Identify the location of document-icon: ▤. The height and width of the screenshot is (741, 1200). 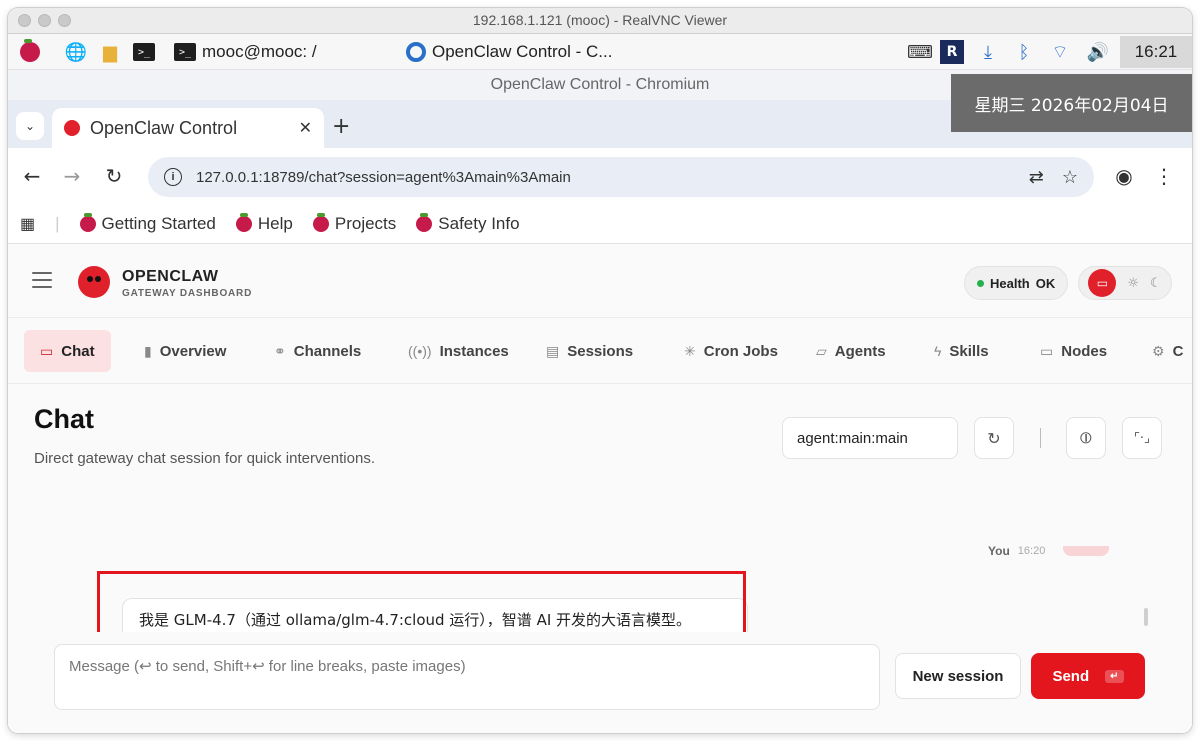
(553, 350).